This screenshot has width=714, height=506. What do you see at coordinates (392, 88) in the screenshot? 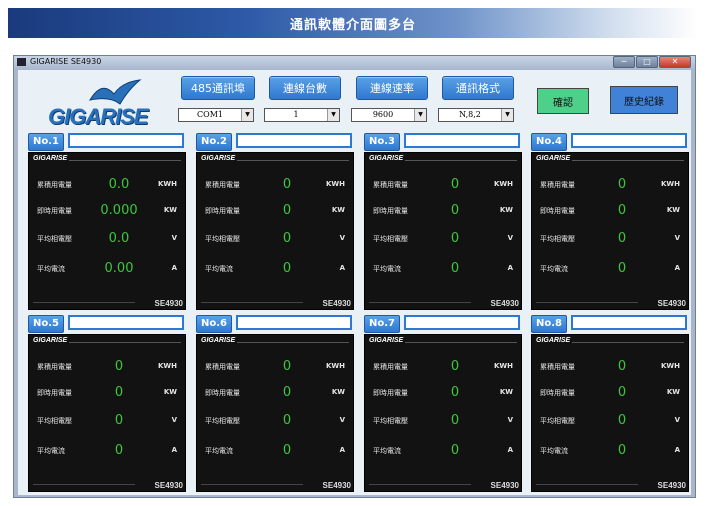
I see `baud-rate-button: 連線速率` at bounding box center [392, 88].